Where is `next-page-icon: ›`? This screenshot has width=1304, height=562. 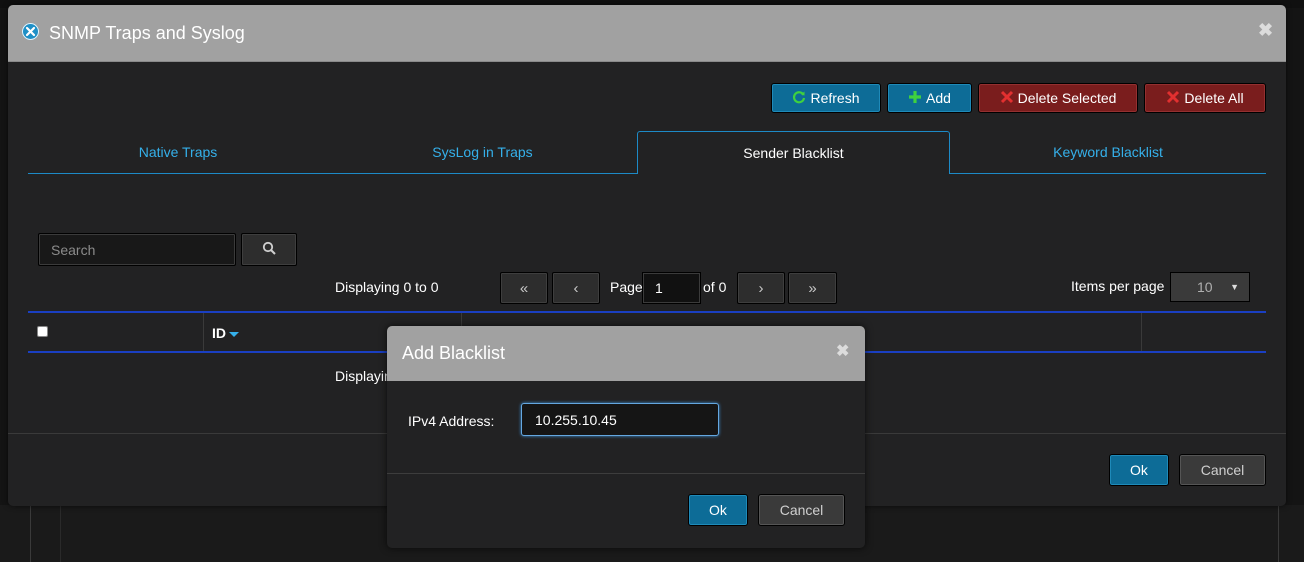
next-page-icon: › is located at coordinates (761, 288).